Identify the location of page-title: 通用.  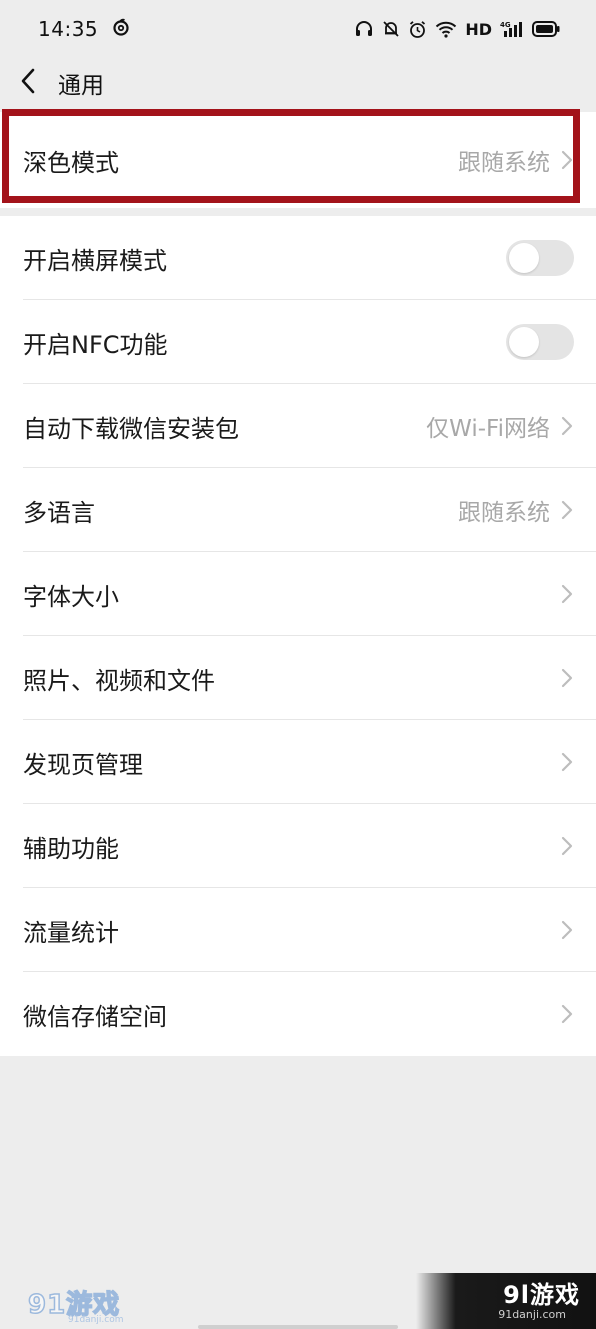
(81, 86).